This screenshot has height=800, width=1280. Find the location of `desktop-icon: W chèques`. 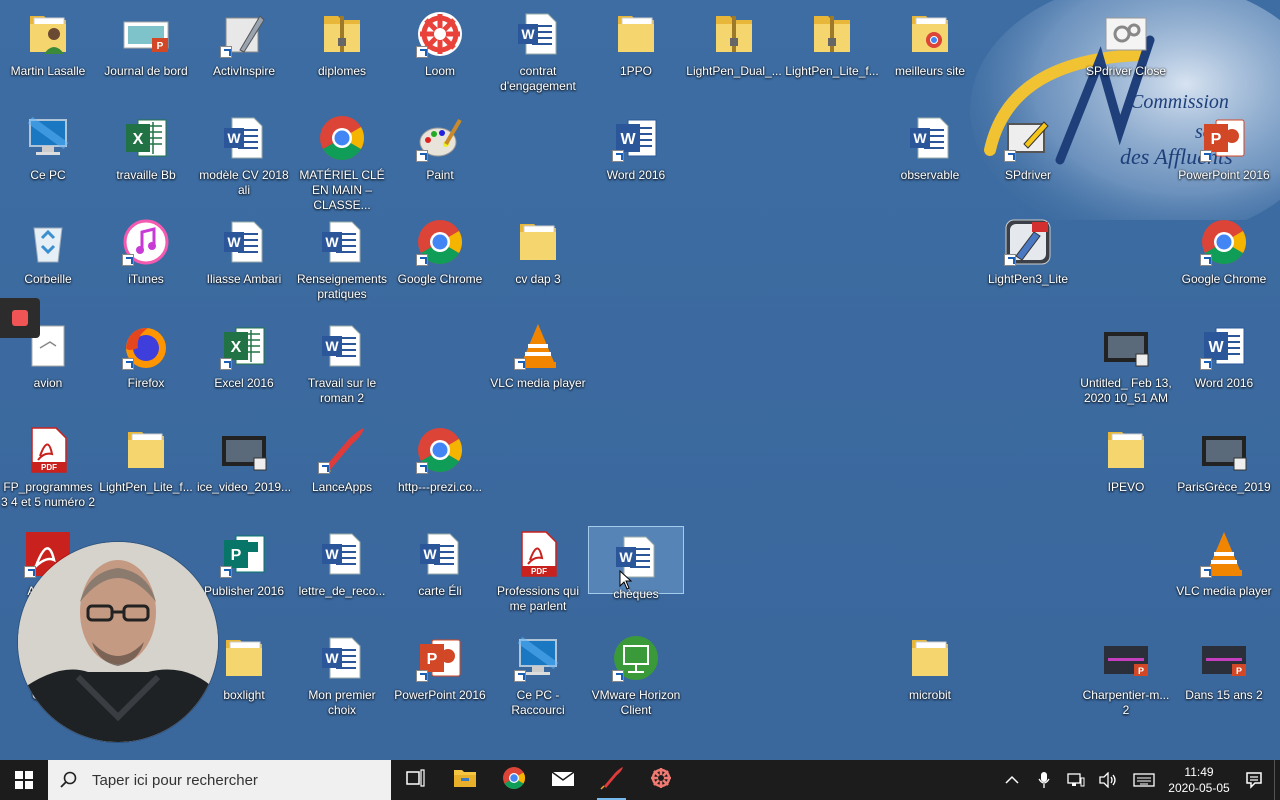

desktop-icon: W chèques is located at coordinates (636, 563).